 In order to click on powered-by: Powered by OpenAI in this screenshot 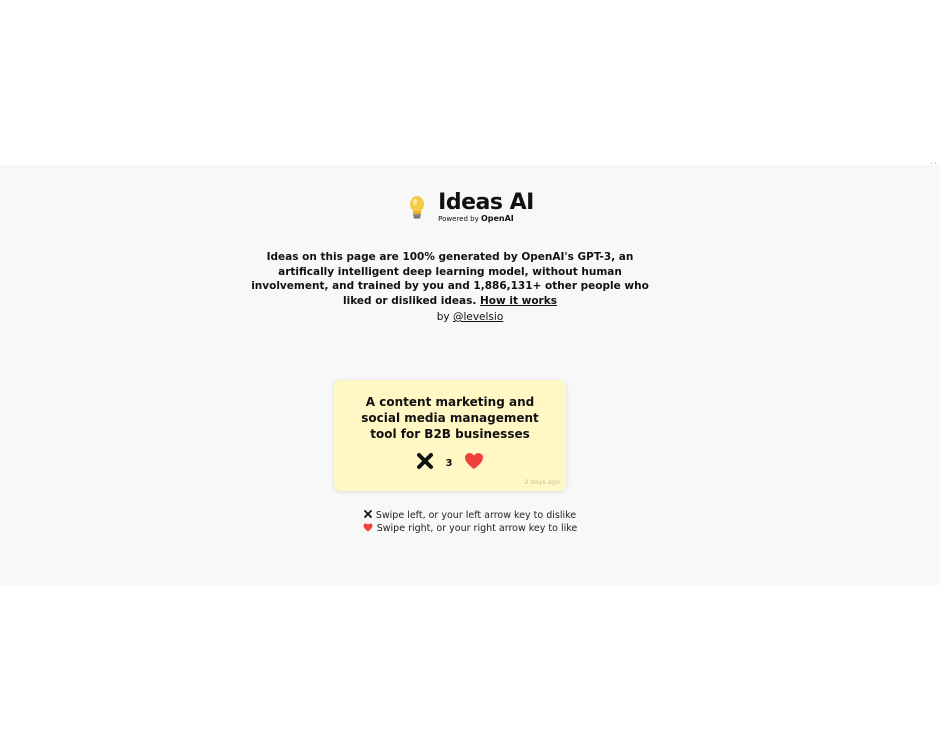, I will do `click(486, 219)`.